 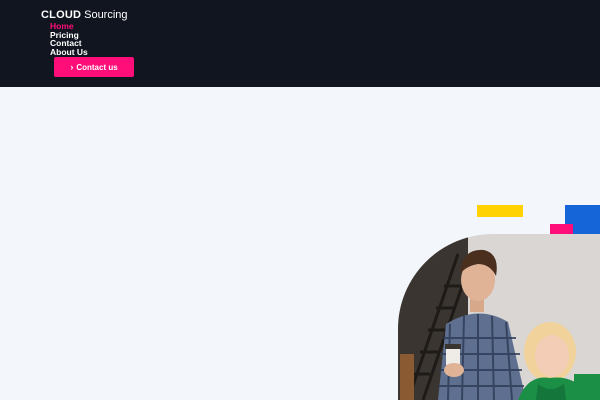 What do you see at coordinates (69, 39) in the screenshot?
I see `main-nav: Home Pricing Contact About Us` at bounding box center [69, 39].